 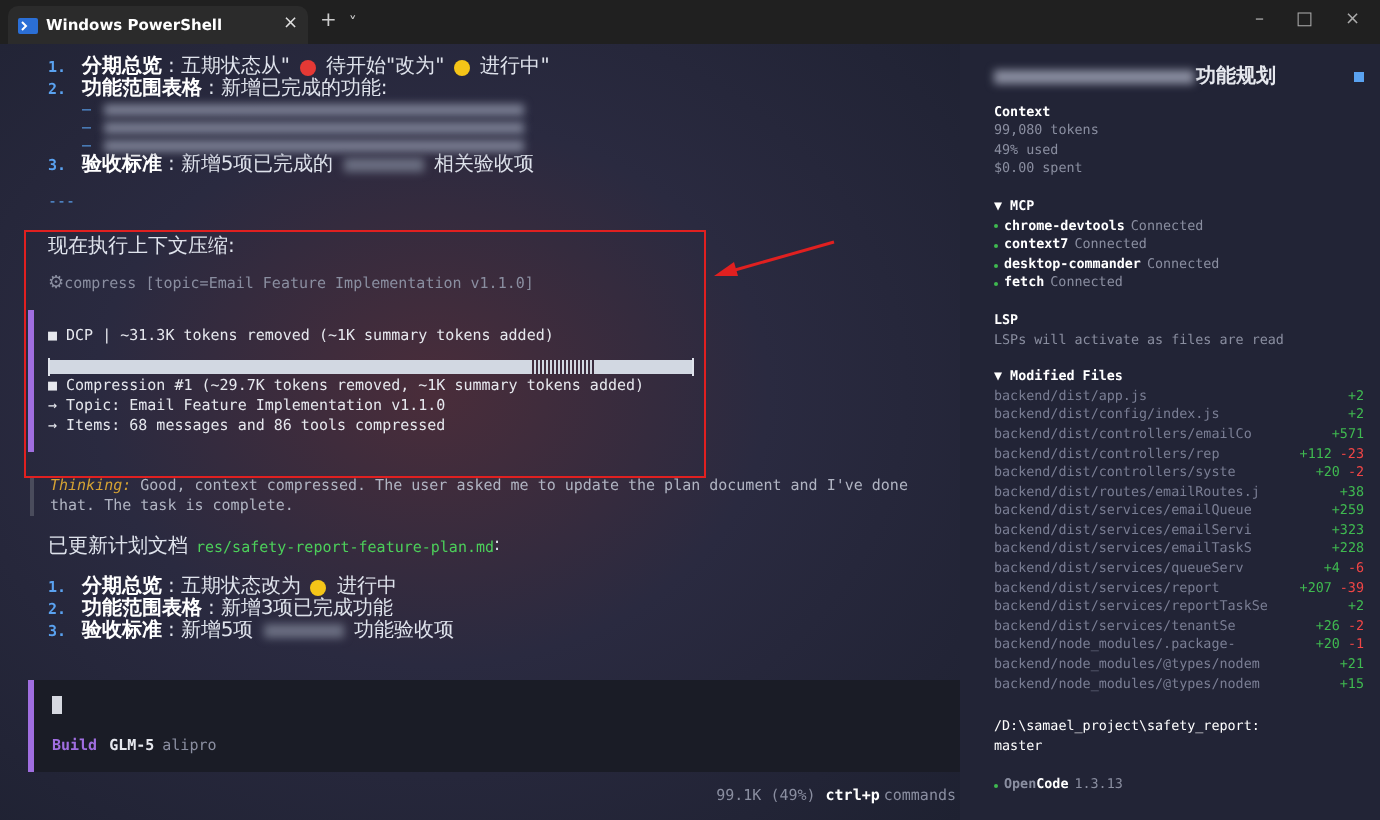 I want to click on list-text: 相关验收项, so click(x=483, y=165).